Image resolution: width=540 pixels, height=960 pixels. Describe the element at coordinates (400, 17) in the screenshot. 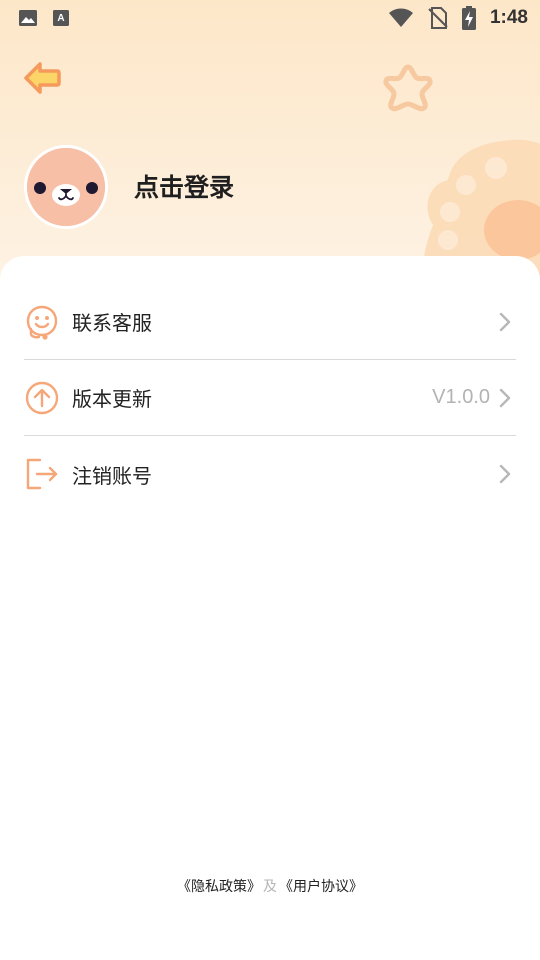

I see `wifi-icon` at that location.